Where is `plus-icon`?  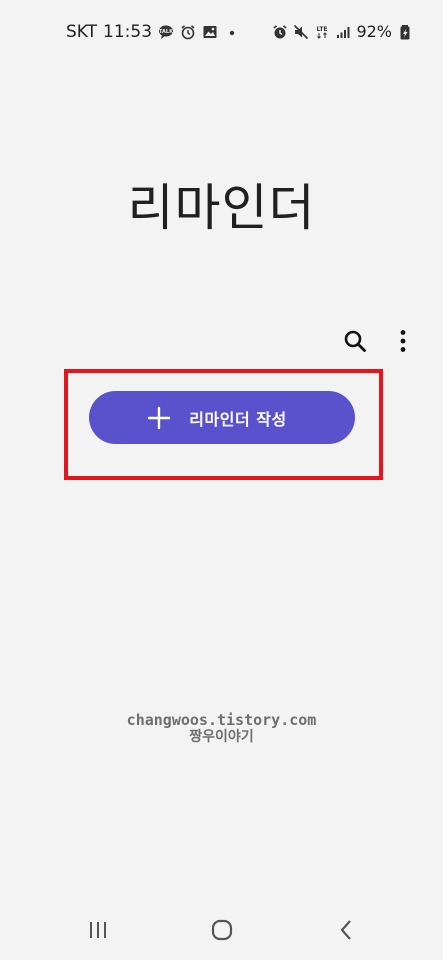 plus-icon is located at coordinates (159, 417).